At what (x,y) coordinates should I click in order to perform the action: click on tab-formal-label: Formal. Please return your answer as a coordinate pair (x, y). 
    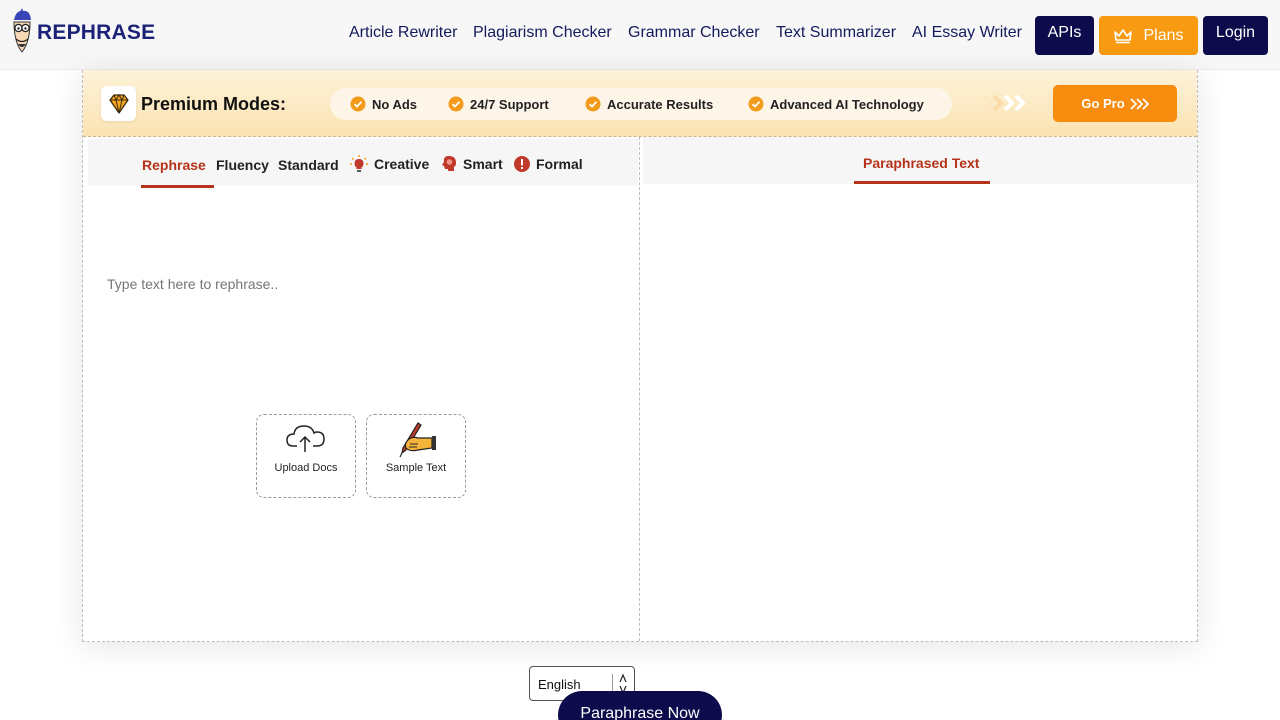
    Looking at the image, I should click on (559, 164).